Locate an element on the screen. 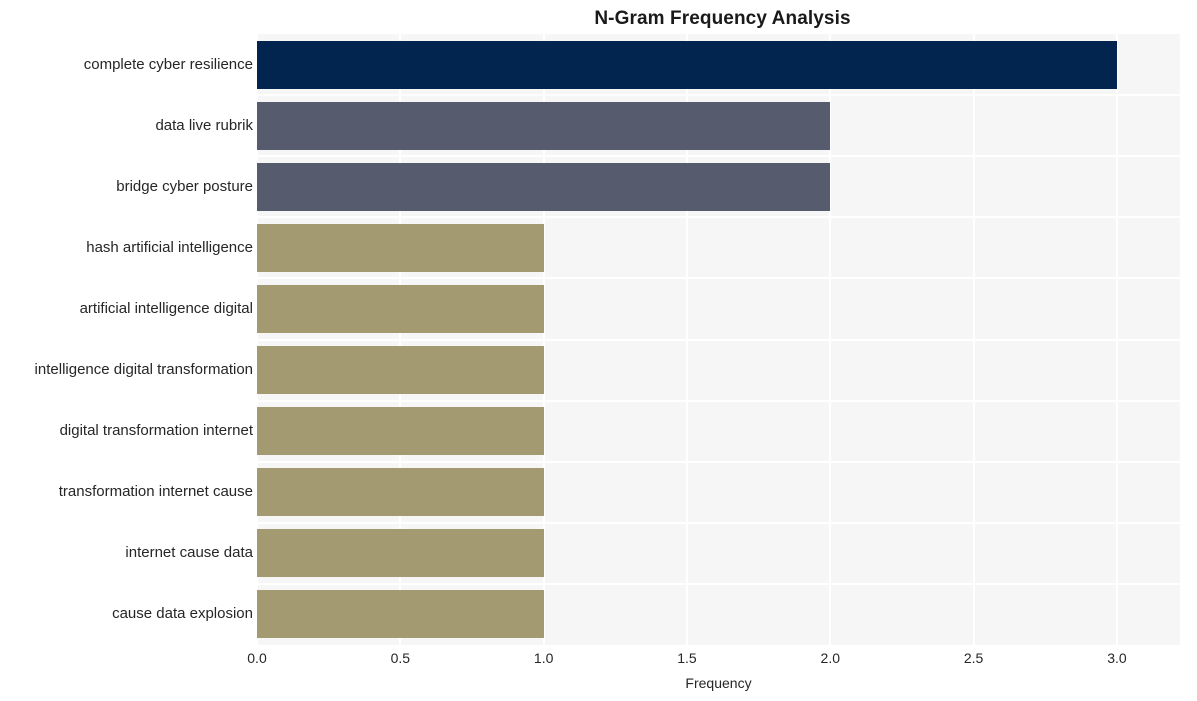 The image size is (1197, 701). x-axis-tick-label: 0.5 is located at coordinates (400, 658).